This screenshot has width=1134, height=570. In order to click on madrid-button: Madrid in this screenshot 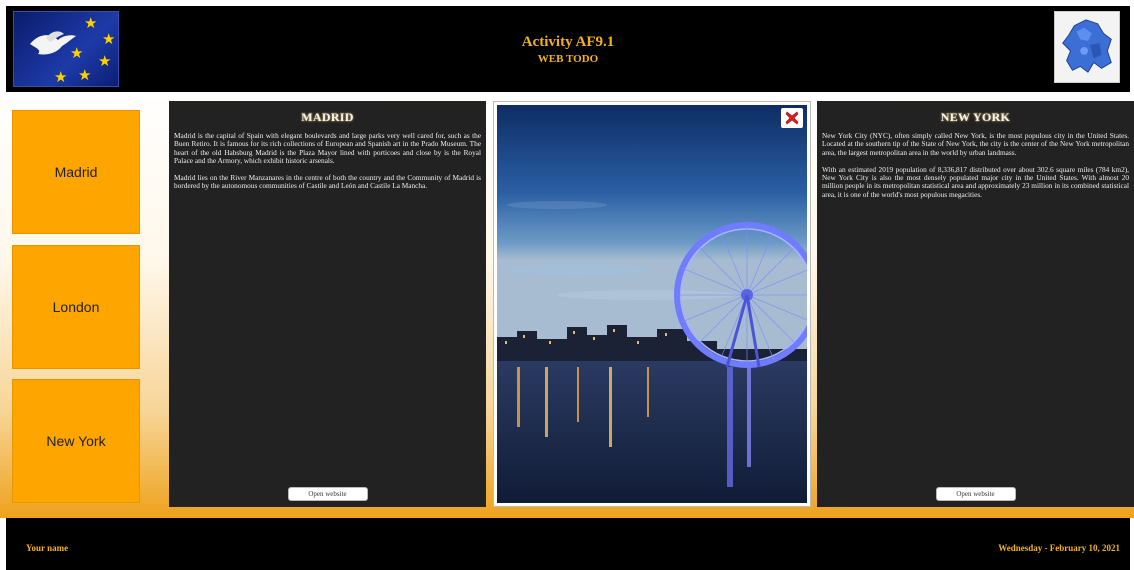, I will do `click(76, 172)`.